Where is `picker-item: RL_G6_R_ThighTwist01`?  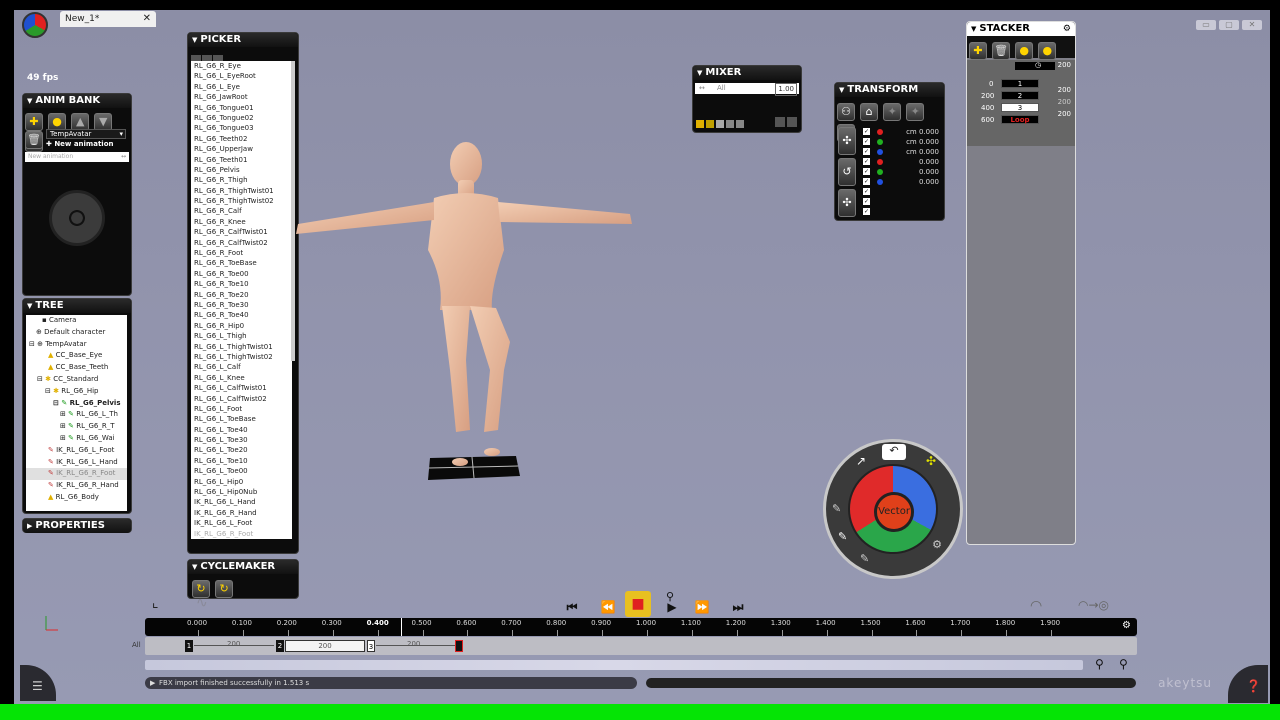
picker-item: RL_G6_R_ThighTwist01 is located at coordinates (241, 191).